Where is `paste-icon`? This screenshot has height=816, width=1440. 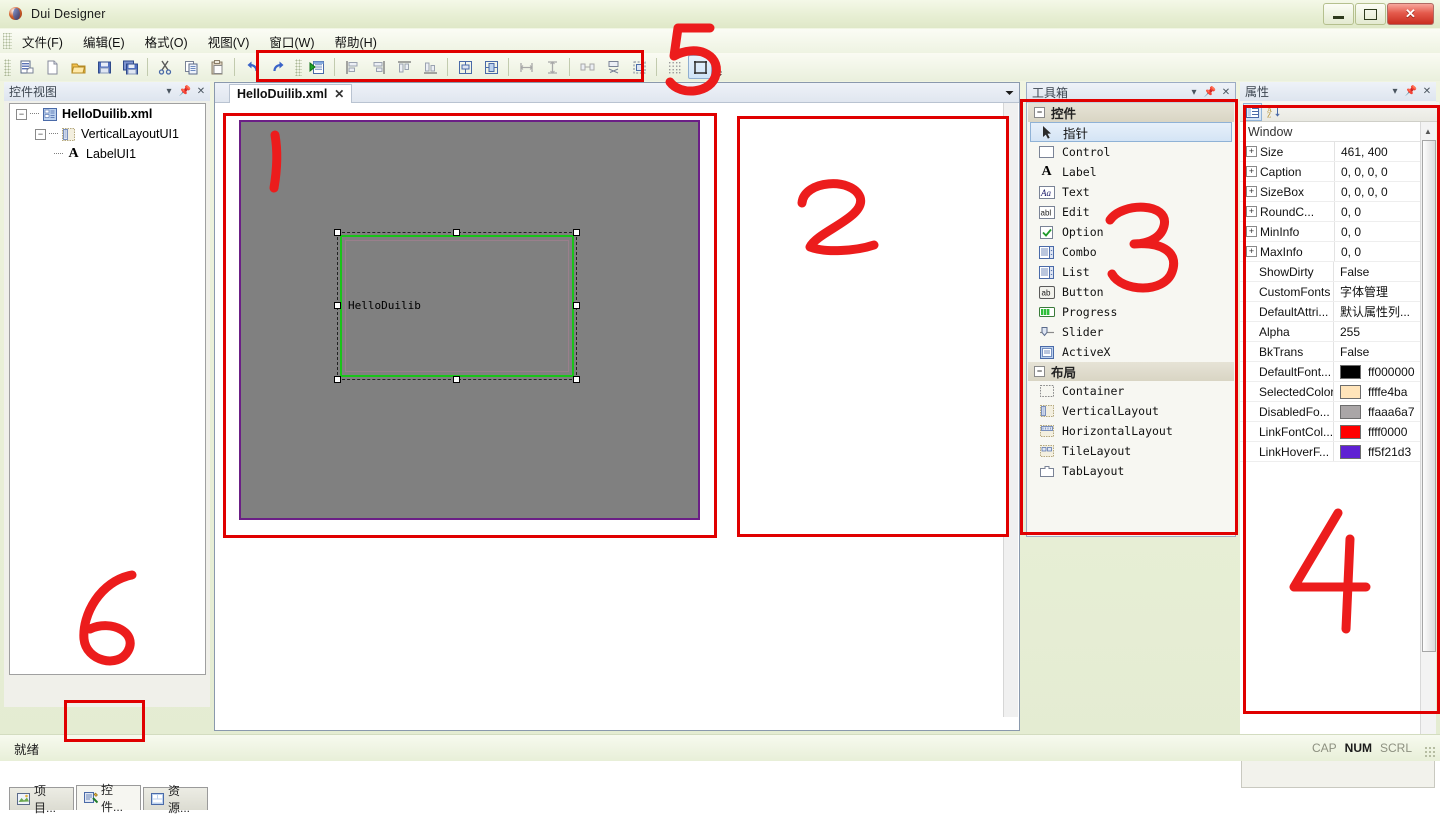
paste-icon is located at coordinates (217, 67).